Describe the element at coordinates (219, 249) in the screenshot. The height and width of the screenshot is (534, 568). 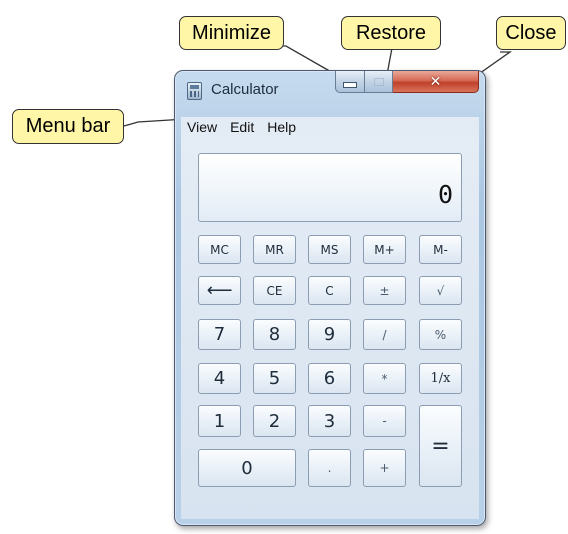
I see `key-mc: MC` at that location.